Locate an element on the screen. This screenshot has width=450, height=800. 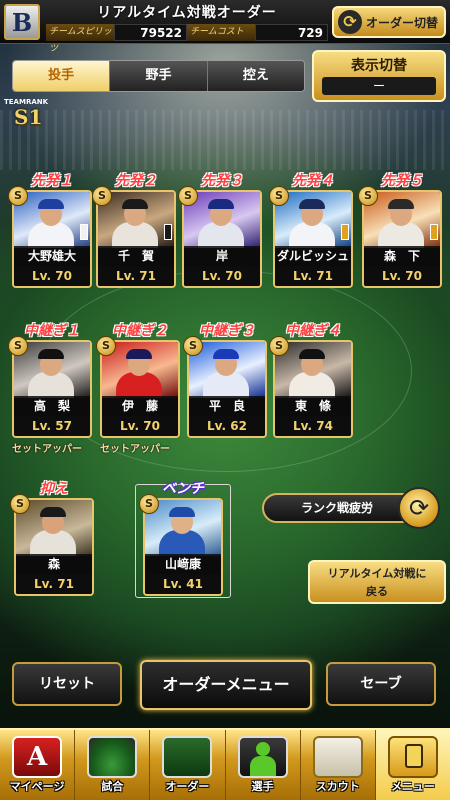
nav-label: メニュー is located at coordinates (412, 786).